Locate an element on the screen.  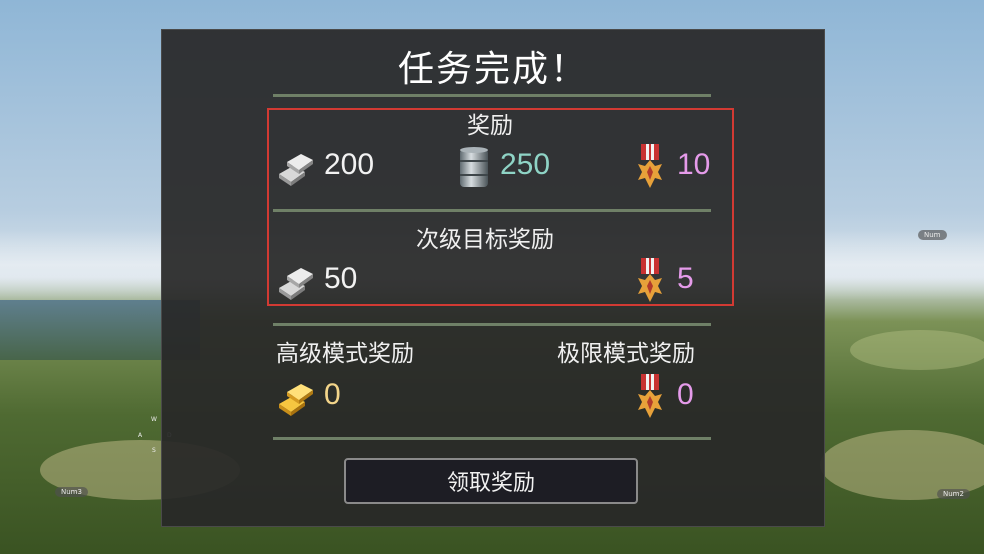
extreme-medal-value: 0 is located at coordinates (685, 394).